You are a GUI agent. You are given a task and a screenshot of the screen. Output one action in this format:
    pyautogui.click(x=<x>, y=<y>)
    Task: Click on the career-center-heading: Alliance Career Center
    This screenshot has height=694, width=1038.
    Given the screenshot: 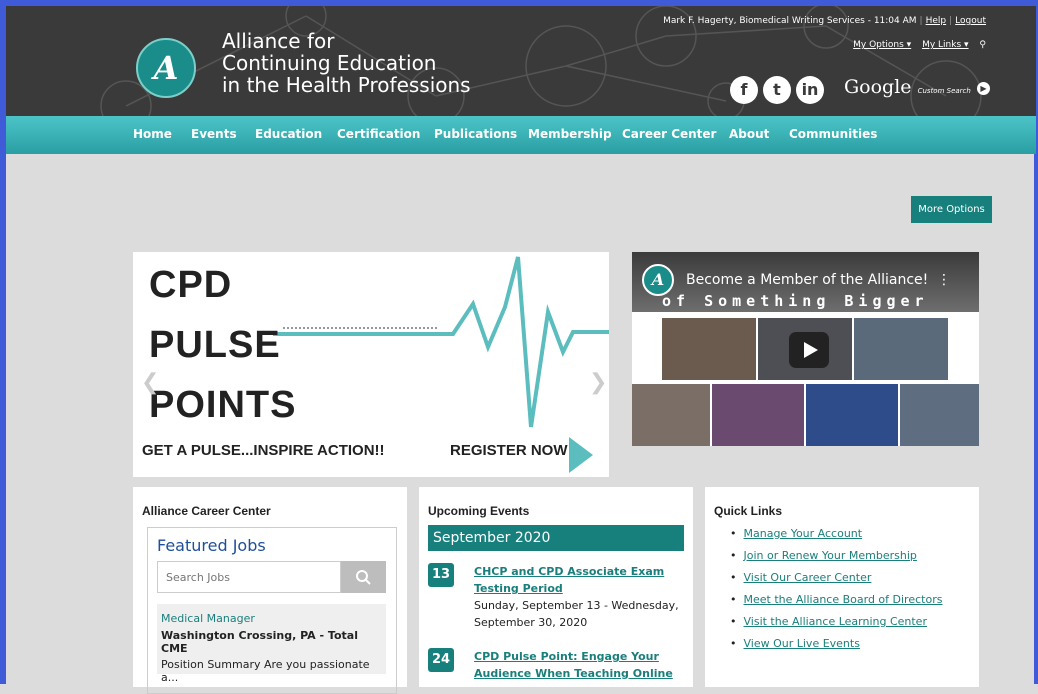 What is the action you would take?
    pyautogui.click(x=206, y=511)
    